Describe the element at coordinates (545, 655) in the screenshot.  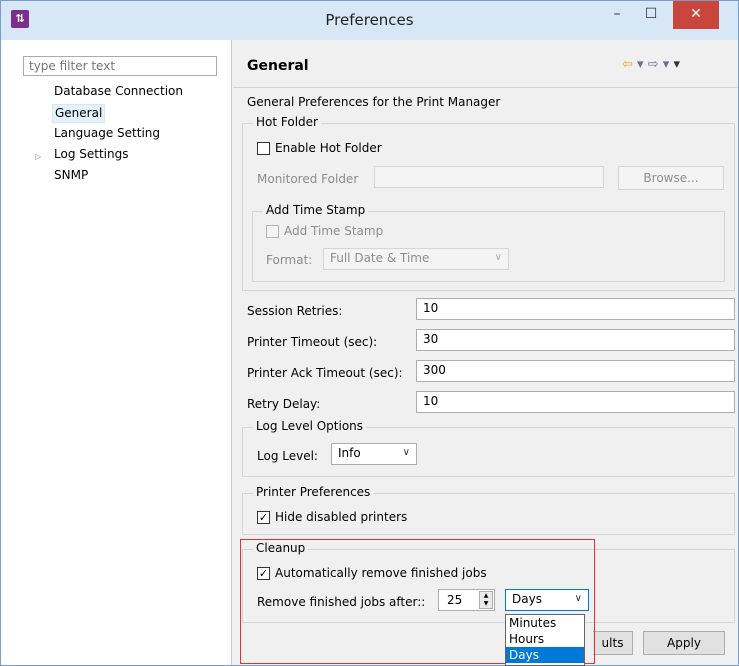
I see `dropdown-option-days: Days` at that location.